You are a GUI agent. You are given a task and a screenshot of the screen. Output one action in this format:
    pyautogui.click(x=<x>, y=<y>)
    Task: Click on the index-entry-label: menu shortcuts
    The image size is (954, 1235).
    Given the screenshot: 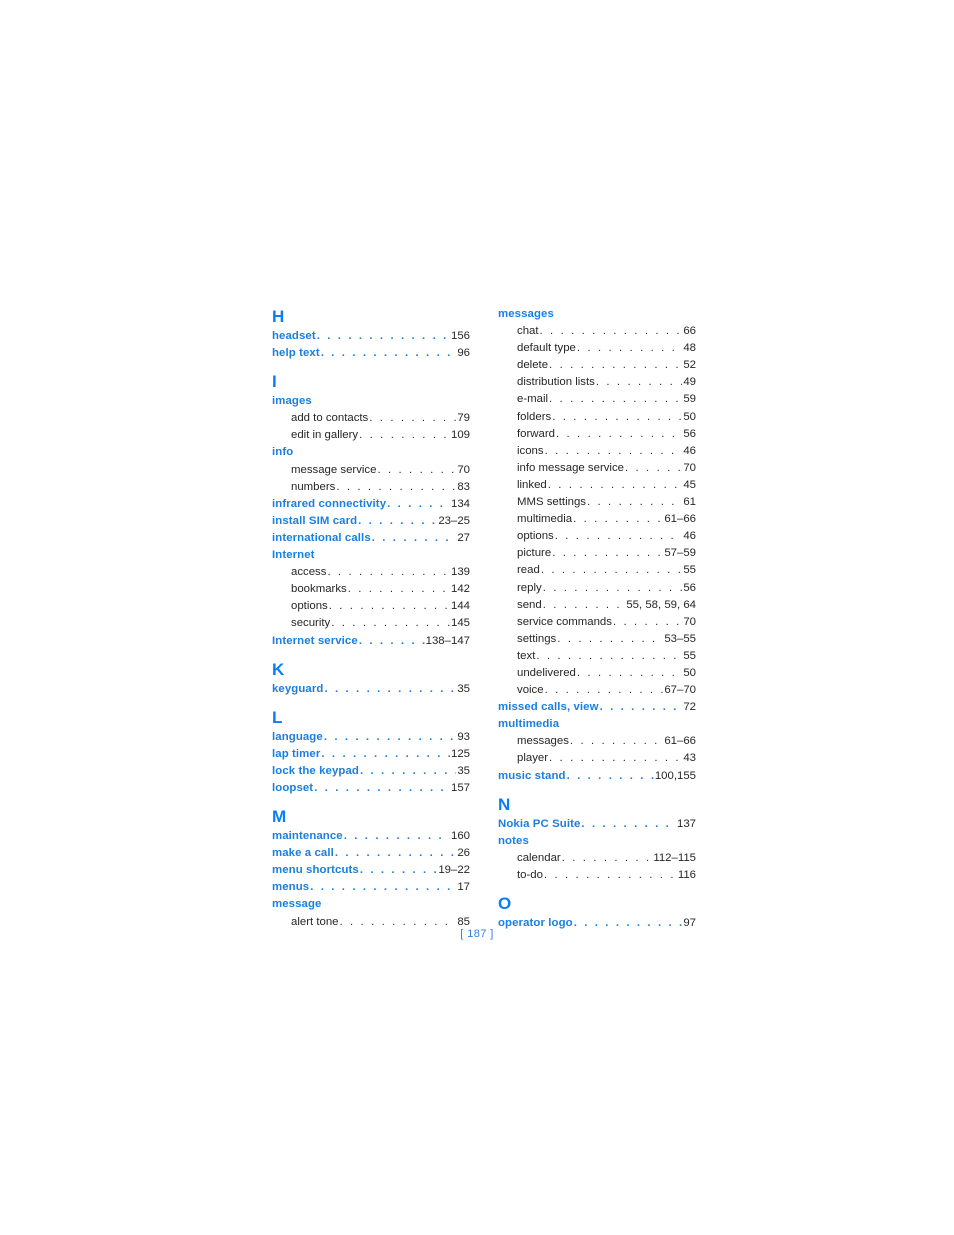 What is the action you would take?
    pyautogui.click(x=315, y=870)
    